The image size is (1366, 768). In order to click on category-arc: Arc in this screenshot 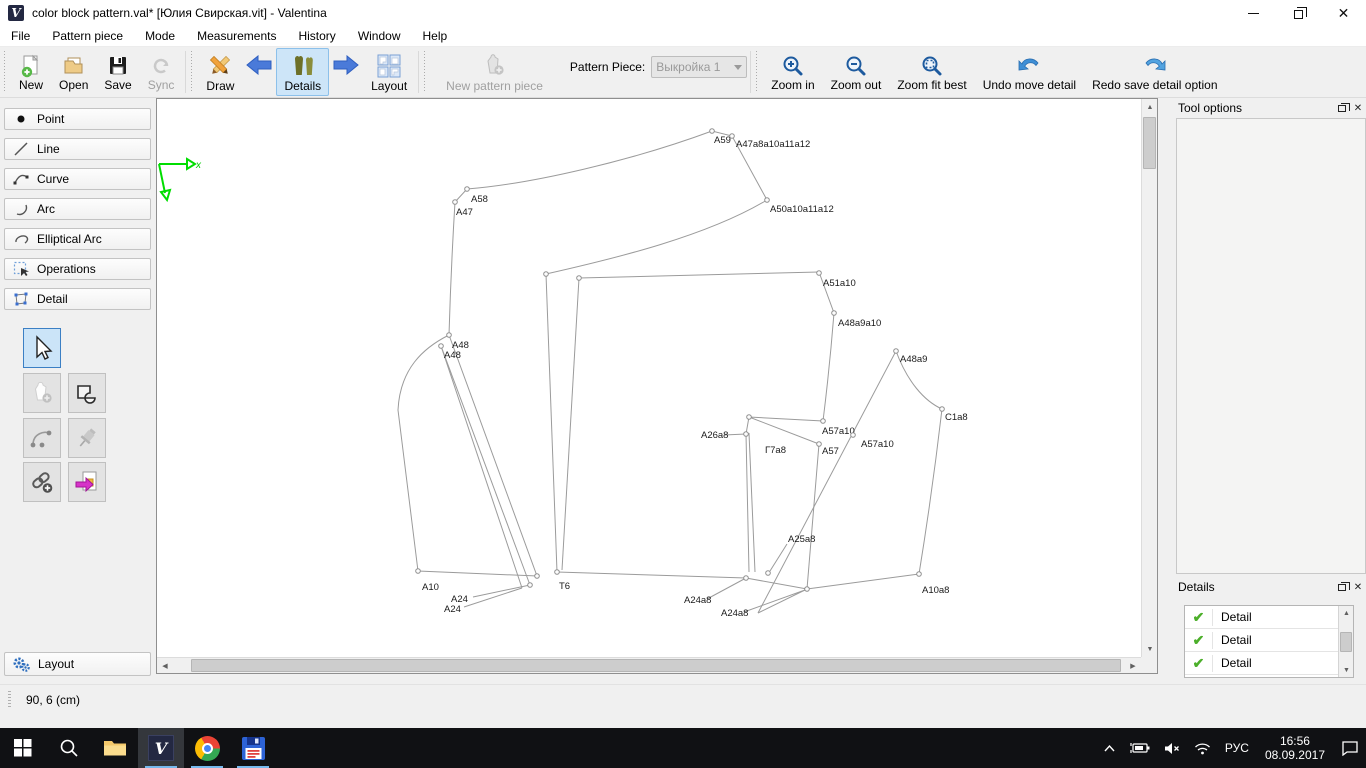, I will do `click(77, 209)`.